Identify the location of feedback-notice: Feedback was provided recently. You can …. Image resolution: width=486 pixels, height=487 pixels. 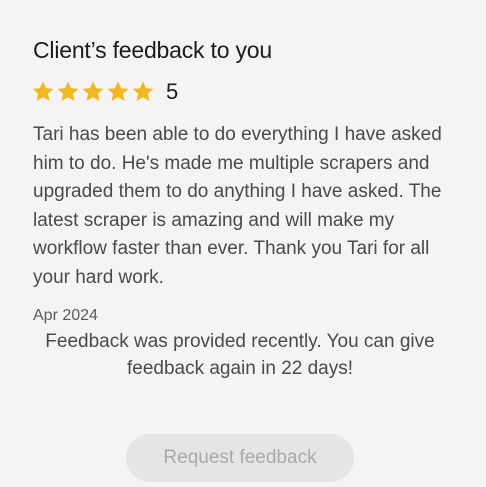
(240, 355).